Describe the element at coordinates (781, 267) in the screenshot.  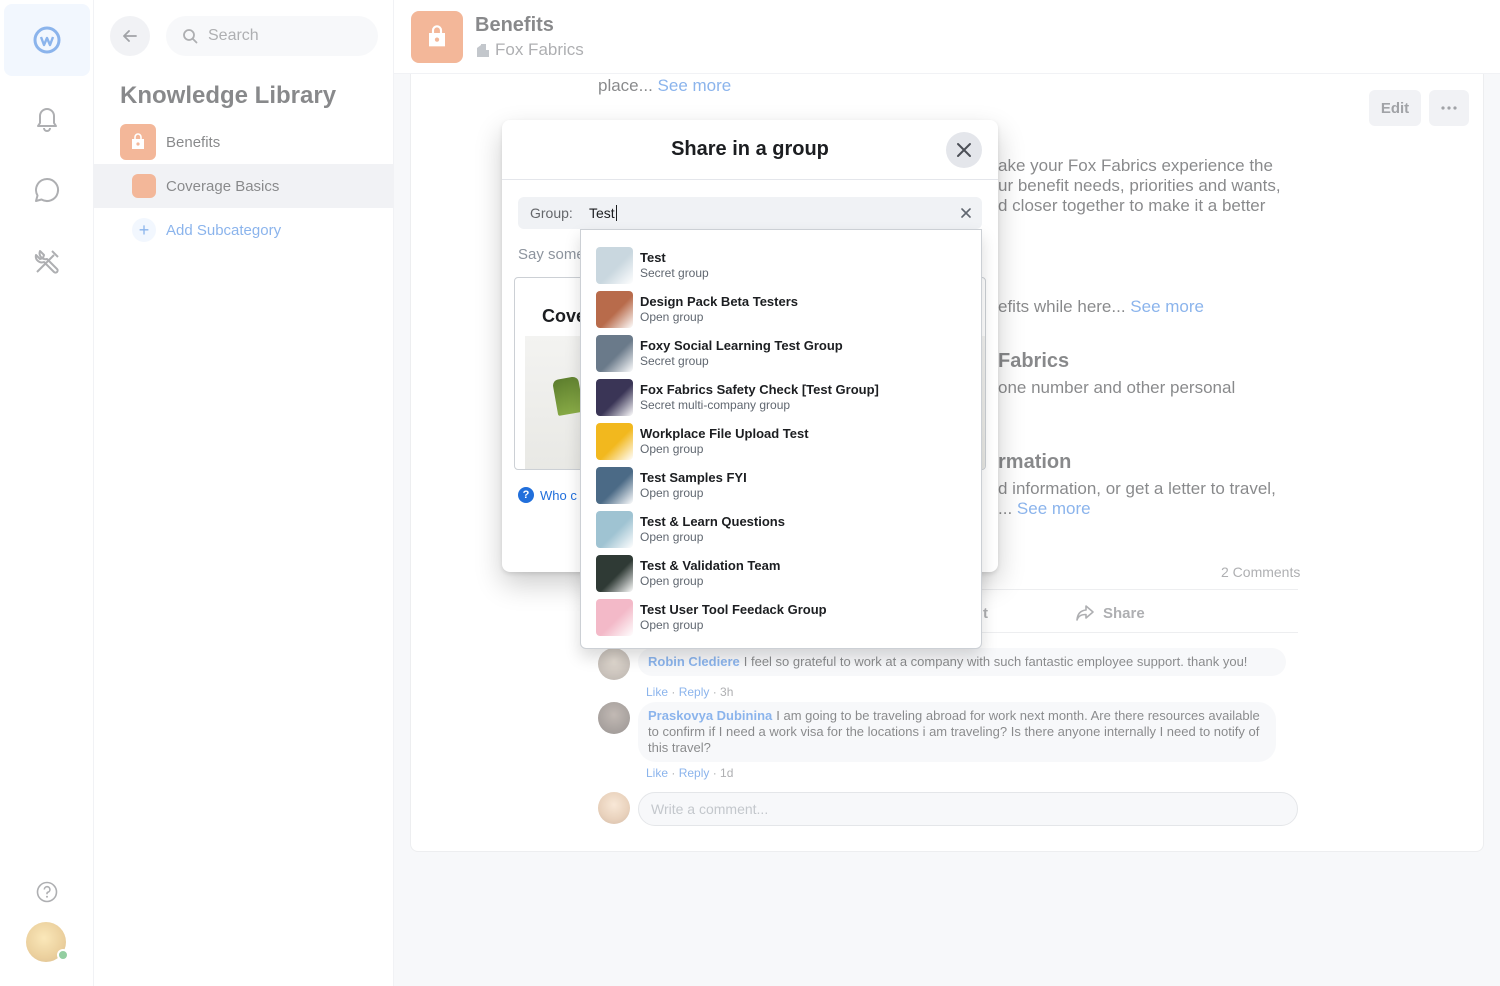
I see `group-option: Test Secret group` at that location.